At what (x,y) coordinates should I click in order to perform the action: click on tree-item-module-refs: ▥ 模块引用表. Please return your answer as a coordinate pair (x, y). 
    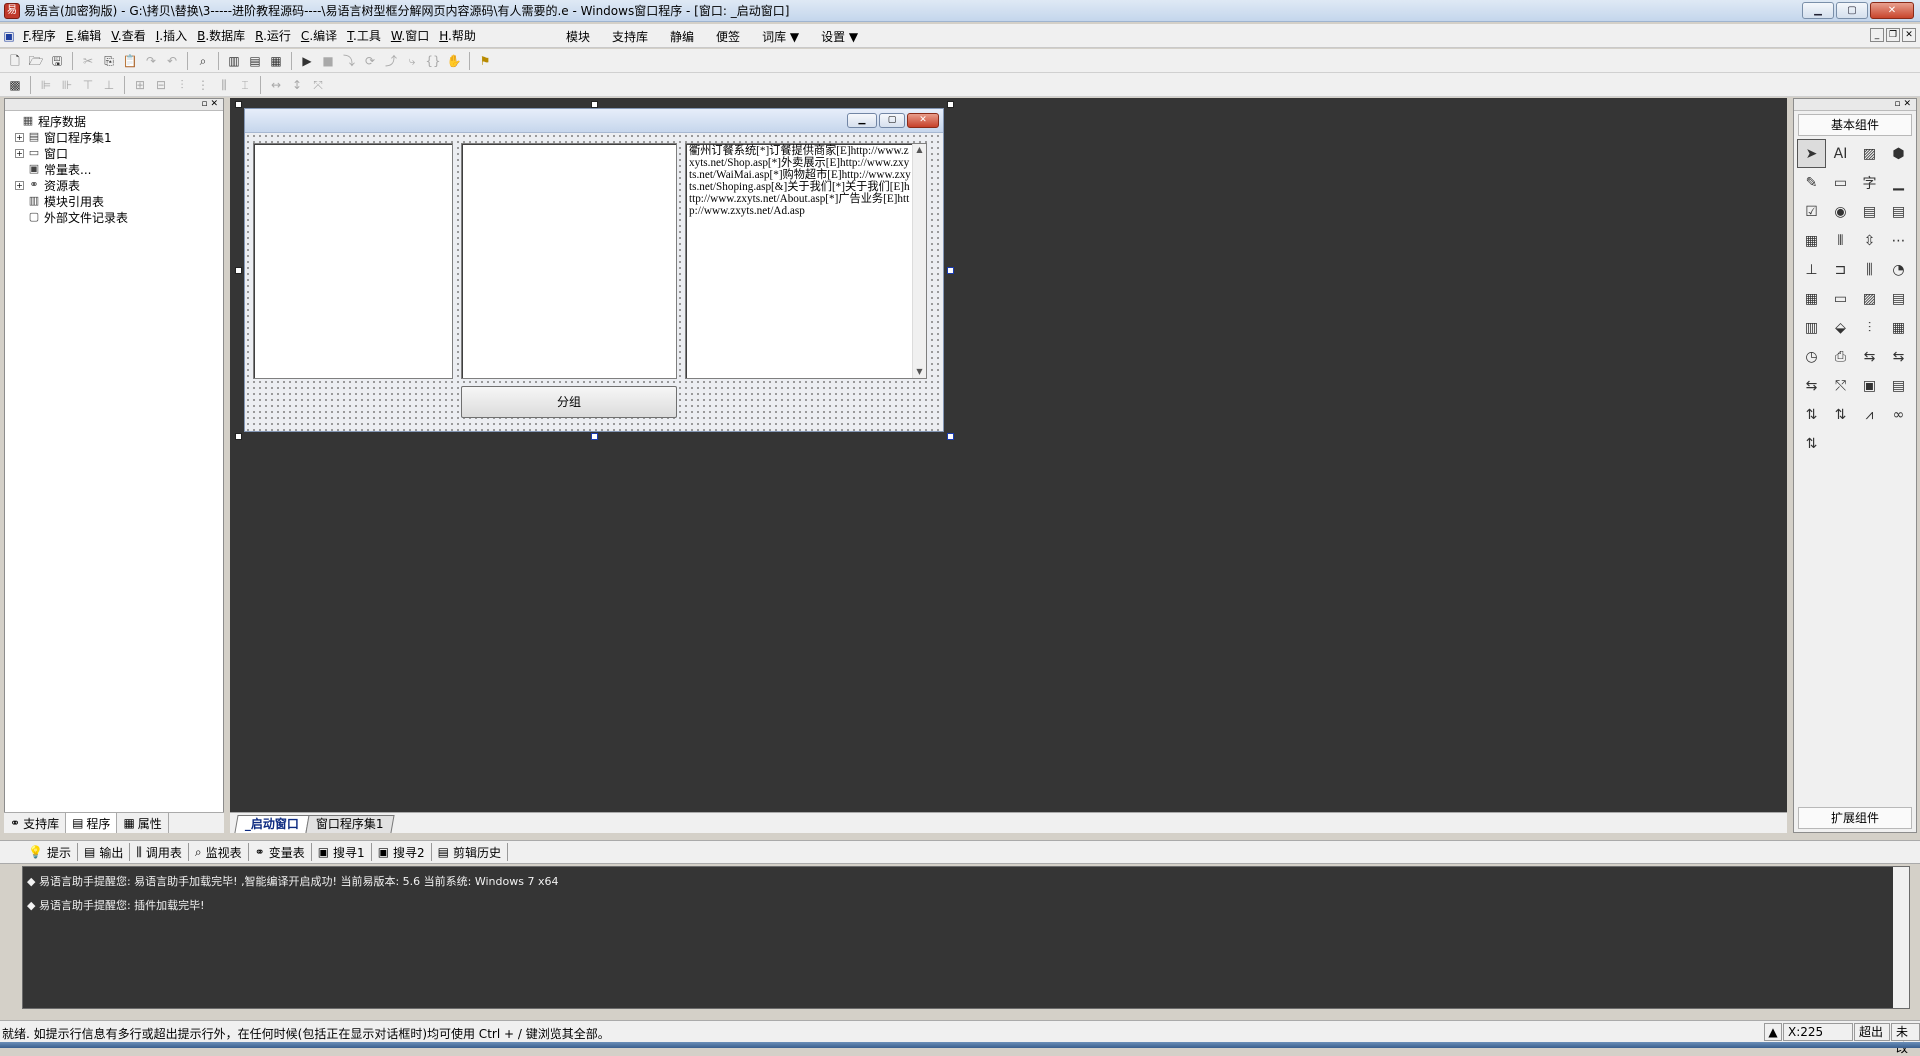
    Looking at the image, I should click on (114, 201).